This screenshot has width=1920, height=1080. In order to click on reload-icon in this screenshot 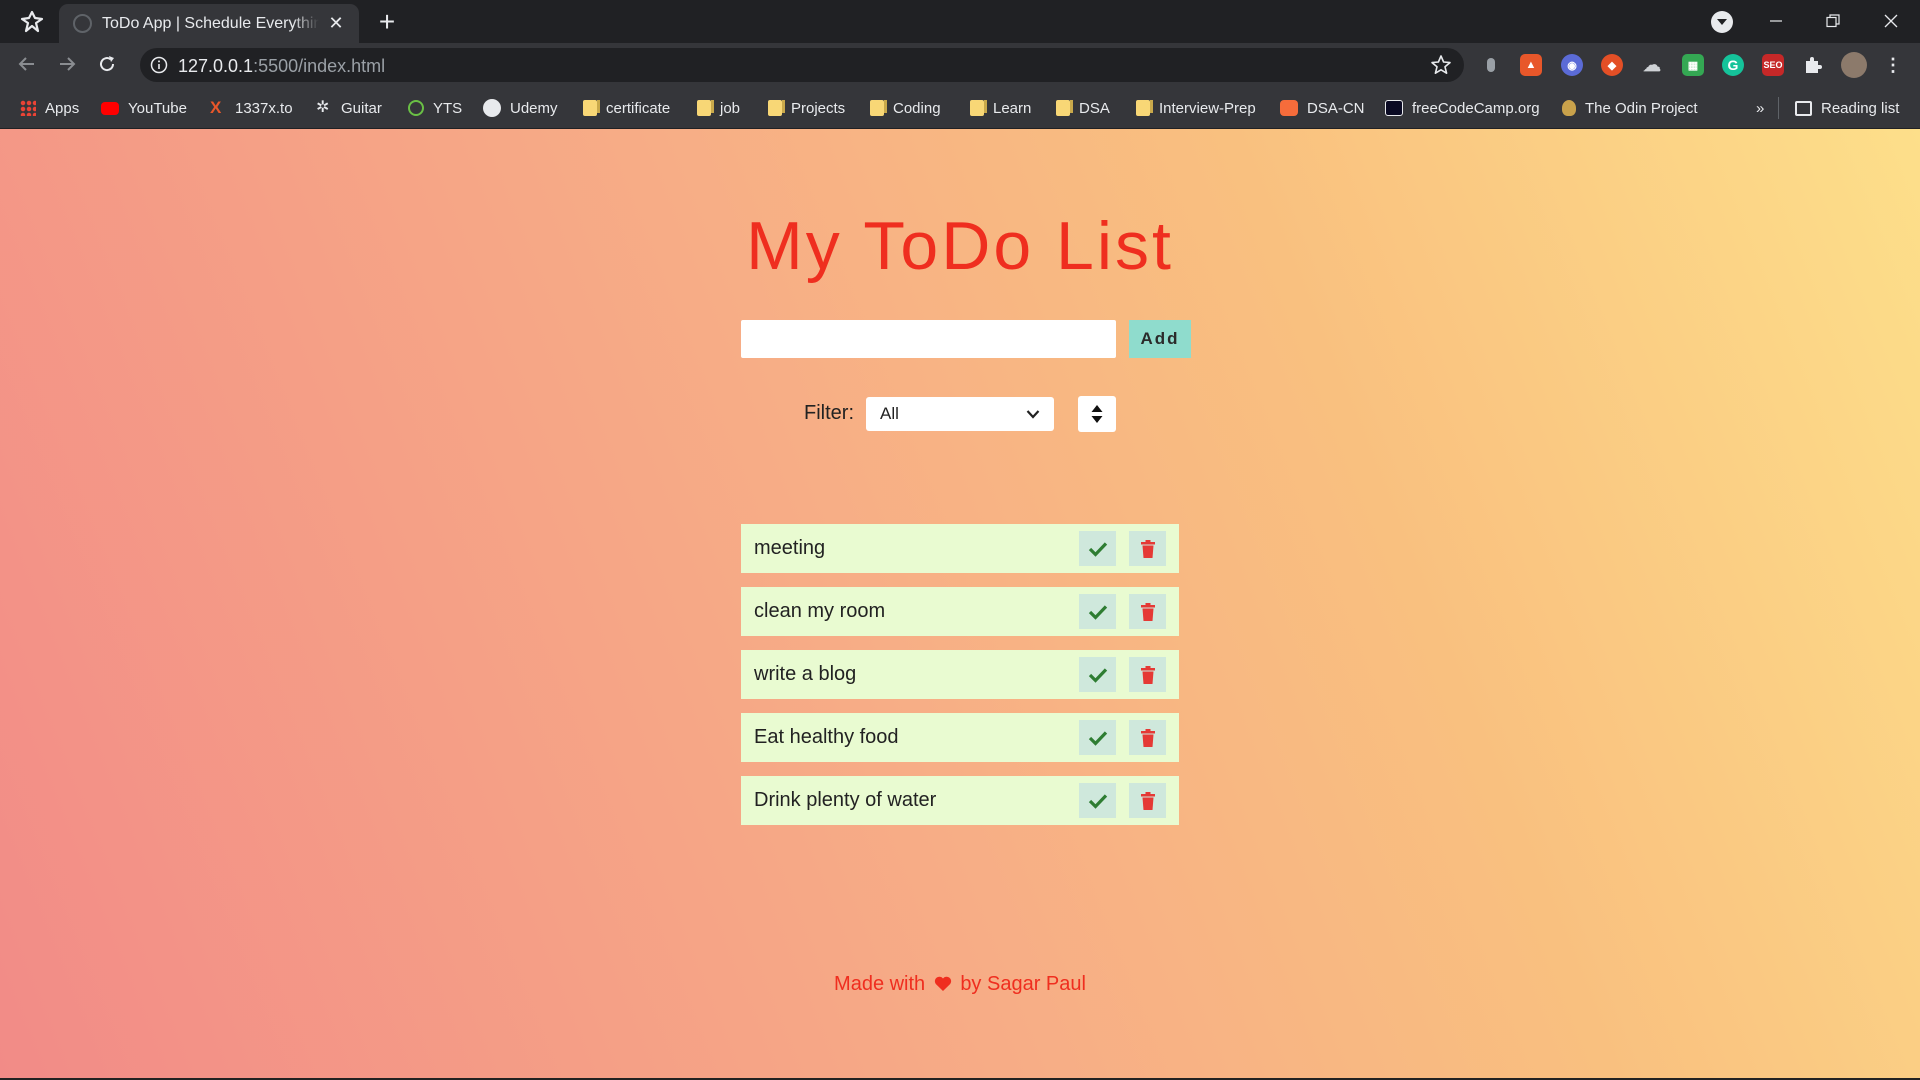, I will do `click(107, 64)`.